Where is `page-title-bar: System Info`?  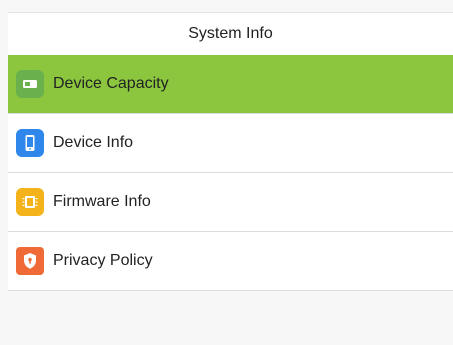
page-title-bar: System Info is located at coordinates (230, 34).